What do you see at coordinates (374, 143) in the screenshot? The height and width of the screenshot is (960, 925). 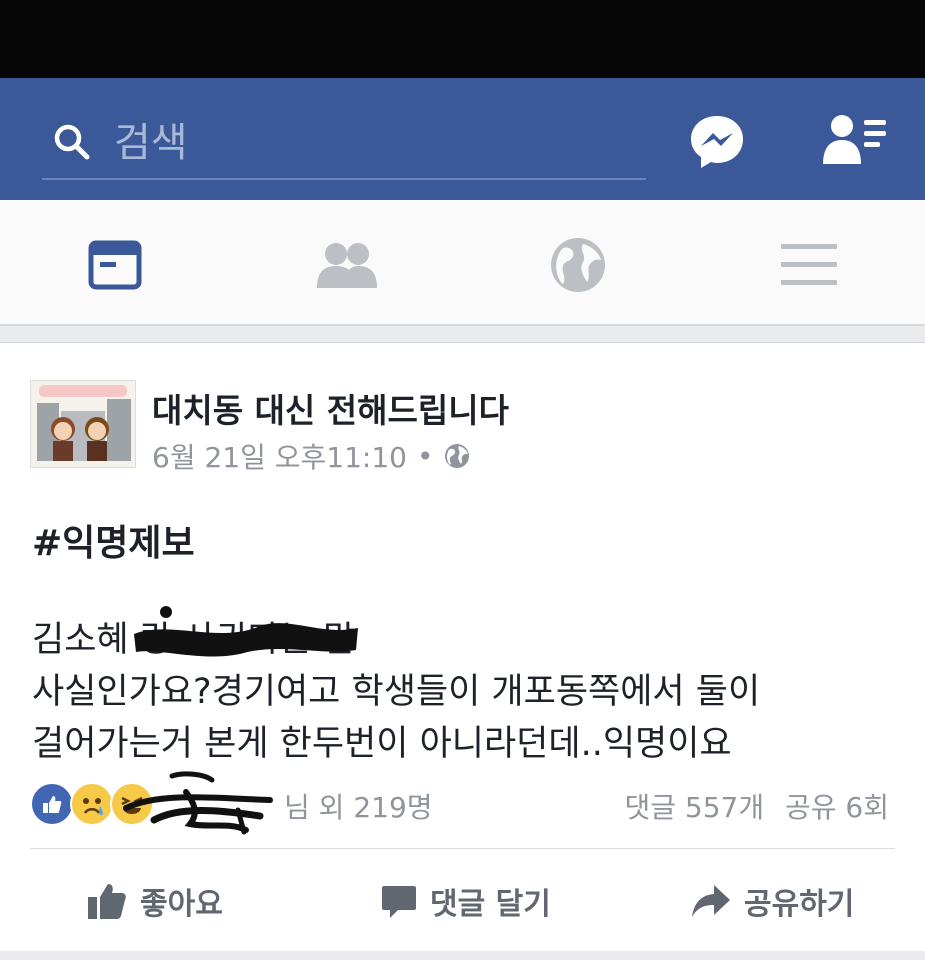 I see `search-input` at bounding box center [374, 143].